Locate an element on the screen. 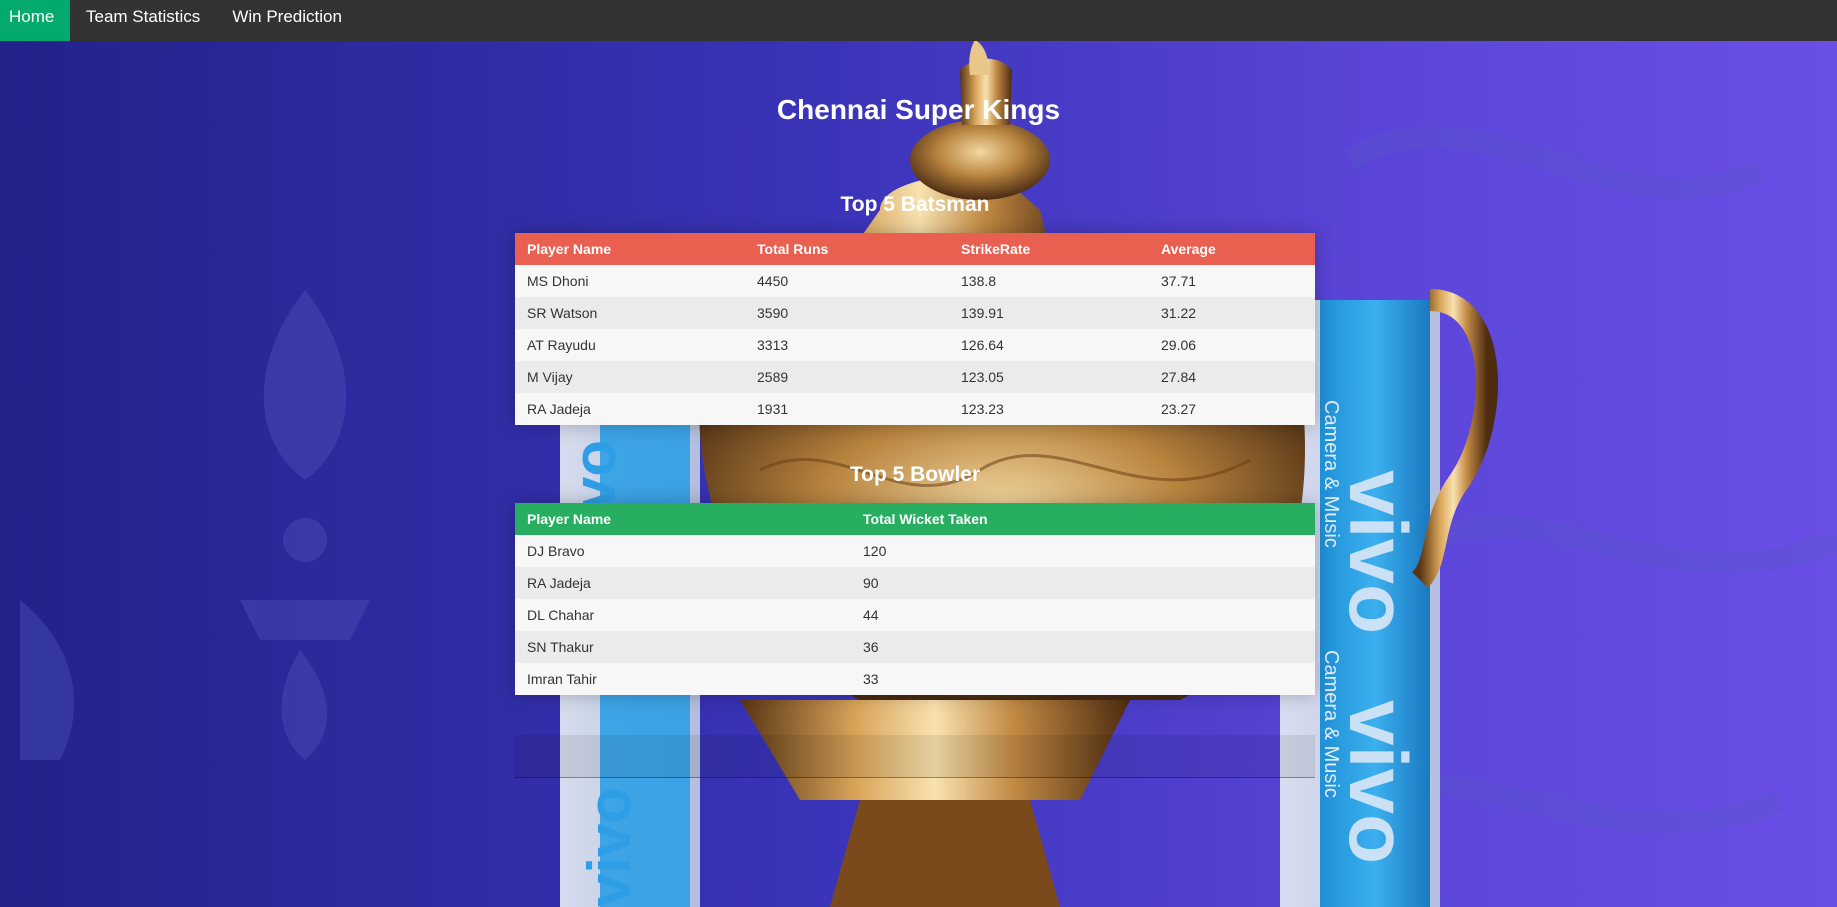 The image size is (1837, 907). table-bottom-spacer is located at coordinates (915, 756).